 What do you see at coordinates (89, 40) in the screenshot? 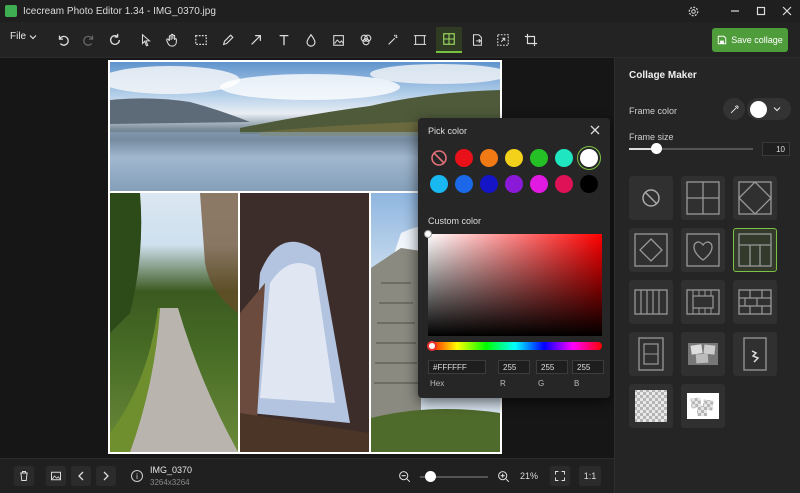
I see `redo-button` at bounding box center [89, 40].